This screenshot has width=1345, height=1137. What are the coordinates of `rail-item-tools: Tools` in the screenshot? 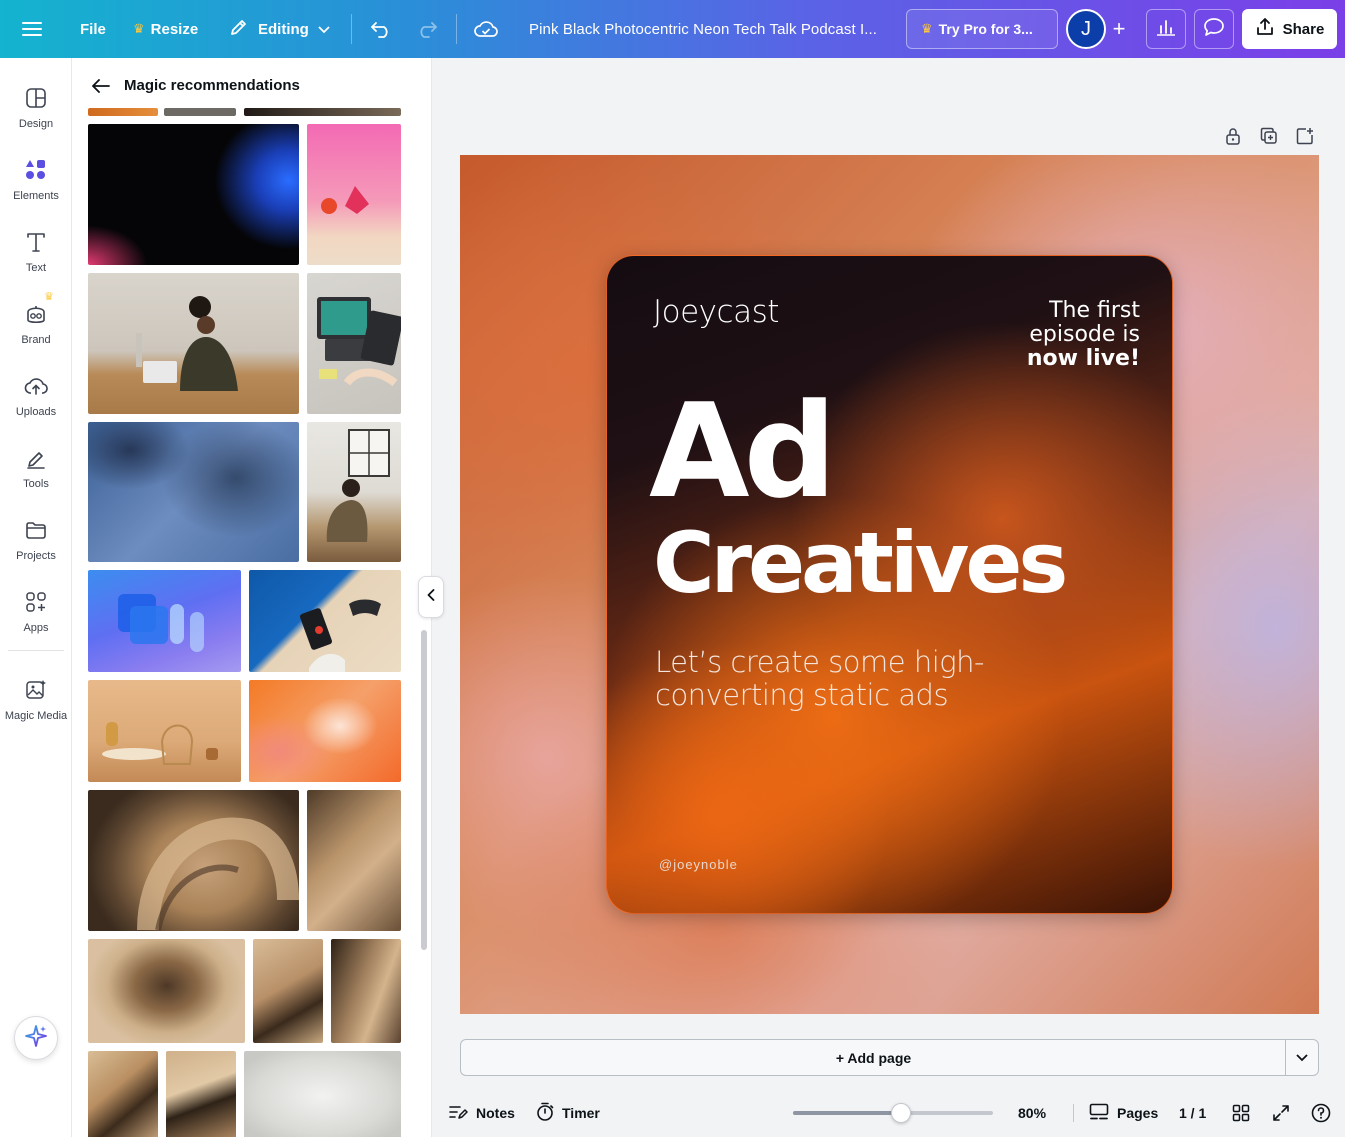 It's located at (36, 472).